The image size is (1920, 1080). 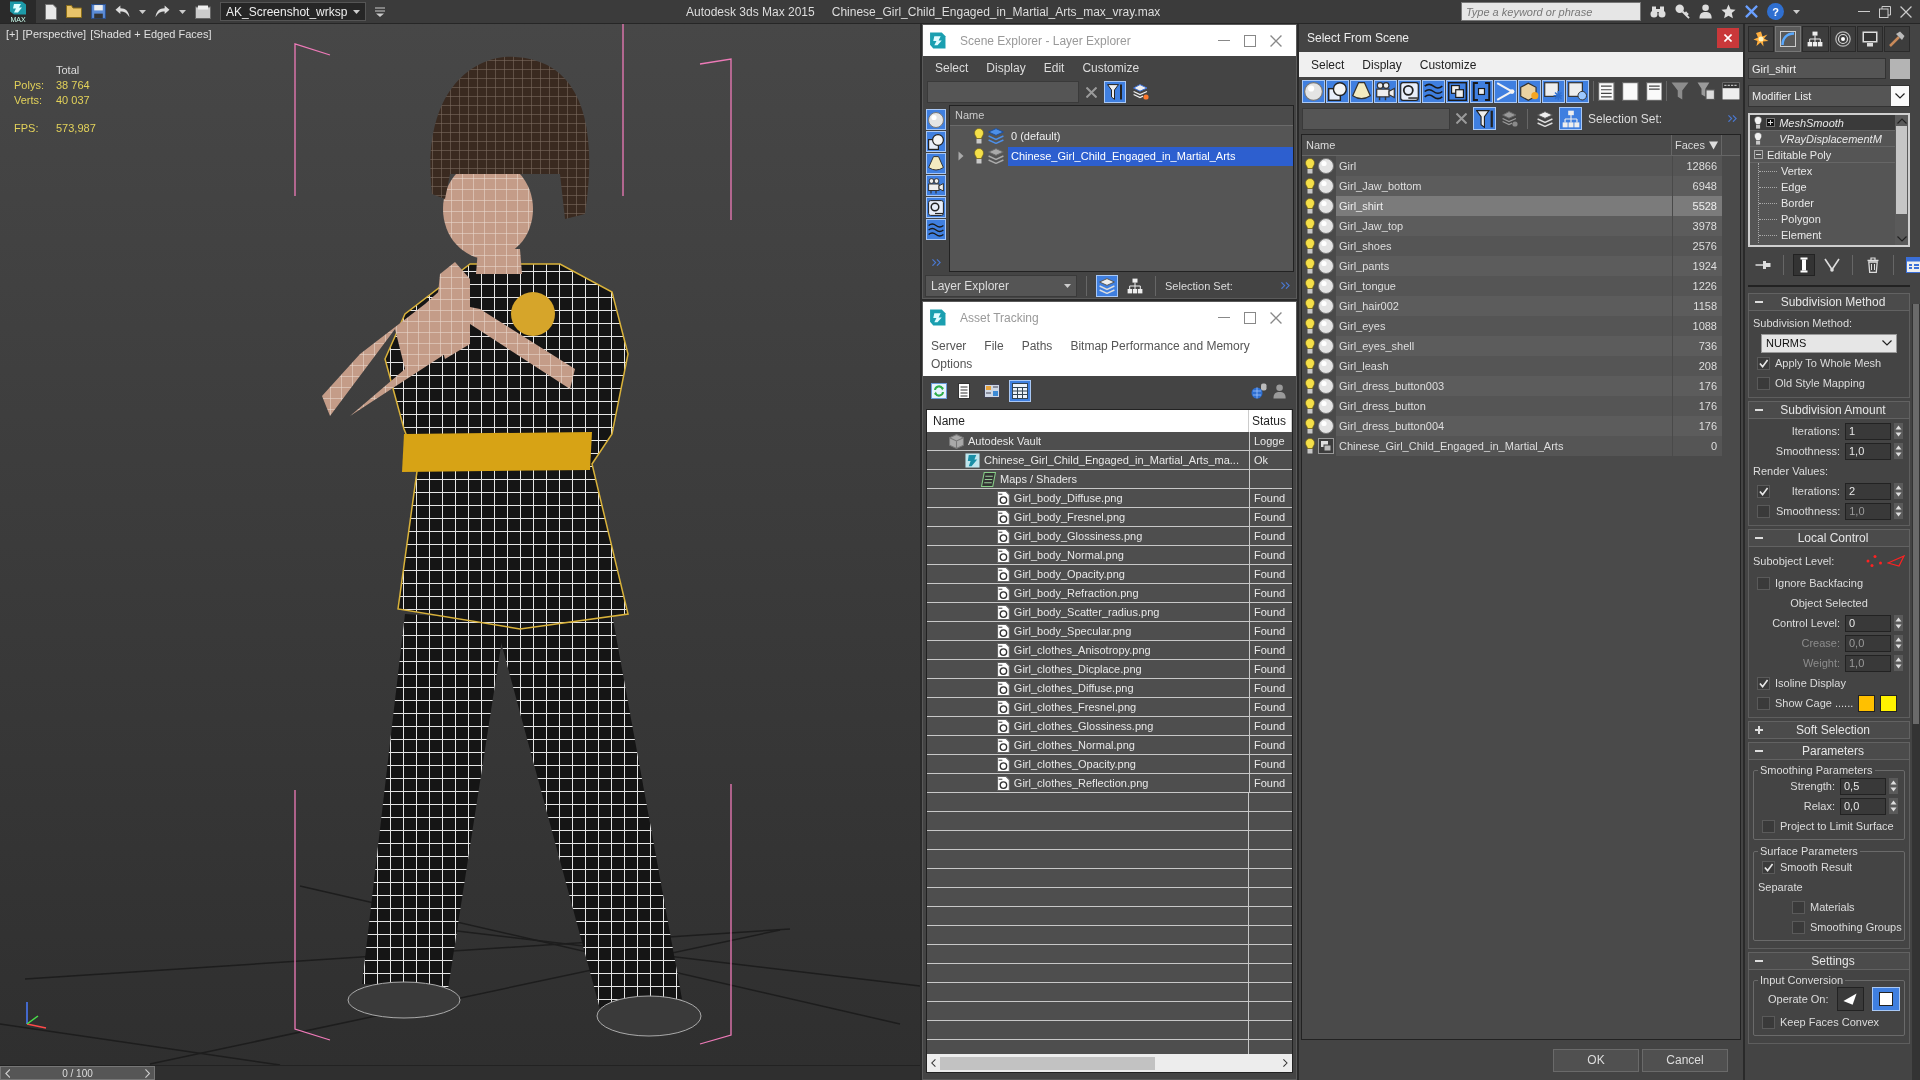 What do you see at coordinates (1054, 67) in the screenshot?
I see `menu-item: Edit` at bounding box center [1054, 67].